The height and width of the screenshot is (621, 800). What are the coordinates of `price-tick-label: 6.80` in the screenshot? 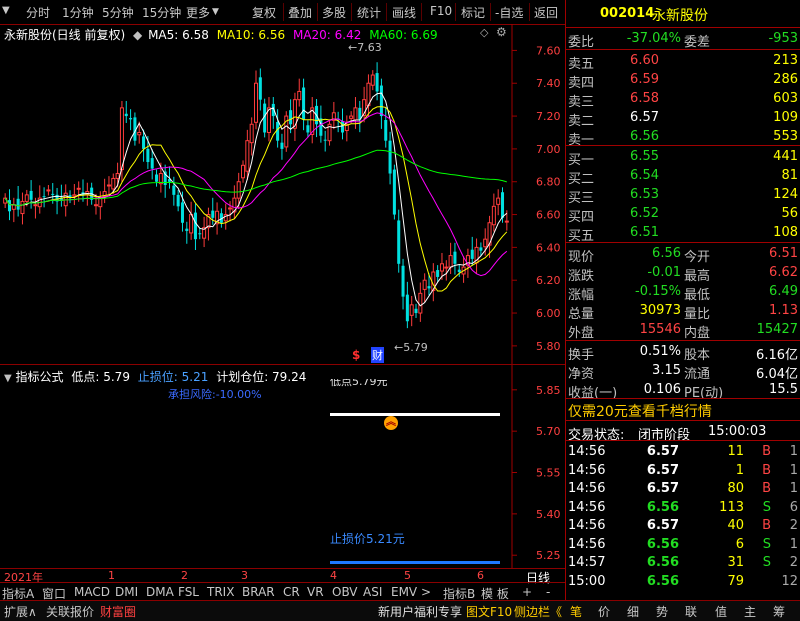 It's located at (548, 182).